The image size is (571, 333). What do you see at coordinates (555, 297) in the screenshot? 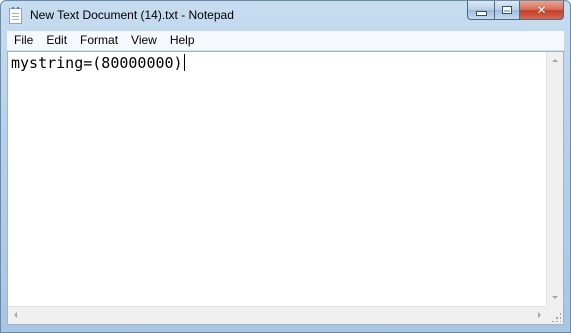
I see `scroll-down-arrow-icon` at bounding box center [555, 297].